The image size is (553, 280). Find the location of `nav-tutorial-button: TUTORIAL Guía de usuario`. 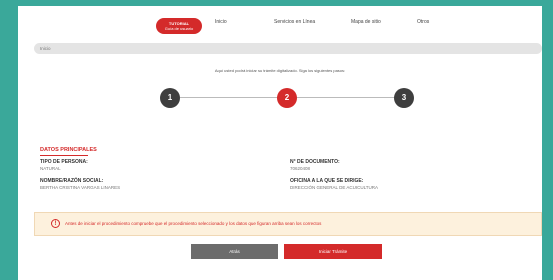

nav-tutorial-button: TUTORIAL Guía de usuario is located at coordinates (179, 26).